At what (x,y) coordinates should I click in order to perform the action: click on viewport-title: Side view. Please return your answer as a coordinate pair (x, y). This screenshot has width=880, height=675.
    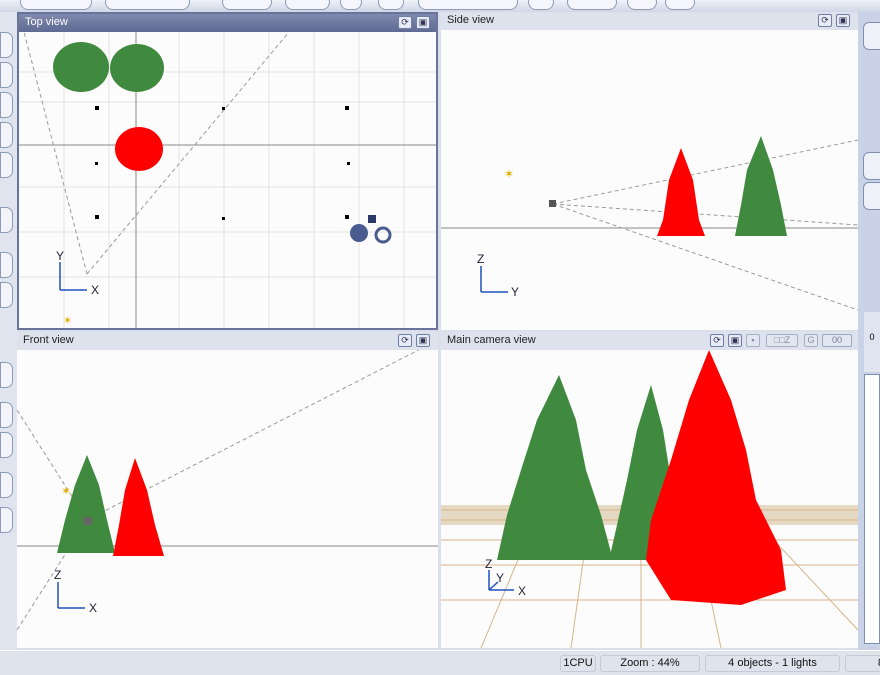
    Looking at the image, I should click on (471, 20).